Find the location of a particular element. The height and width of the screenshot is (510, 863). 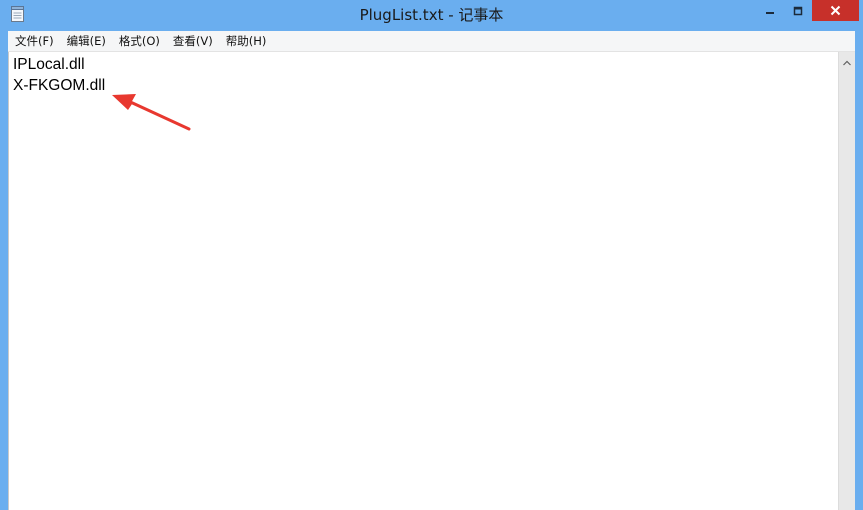

menu-help: 帮助(H) is located at coordinates (246, 41).